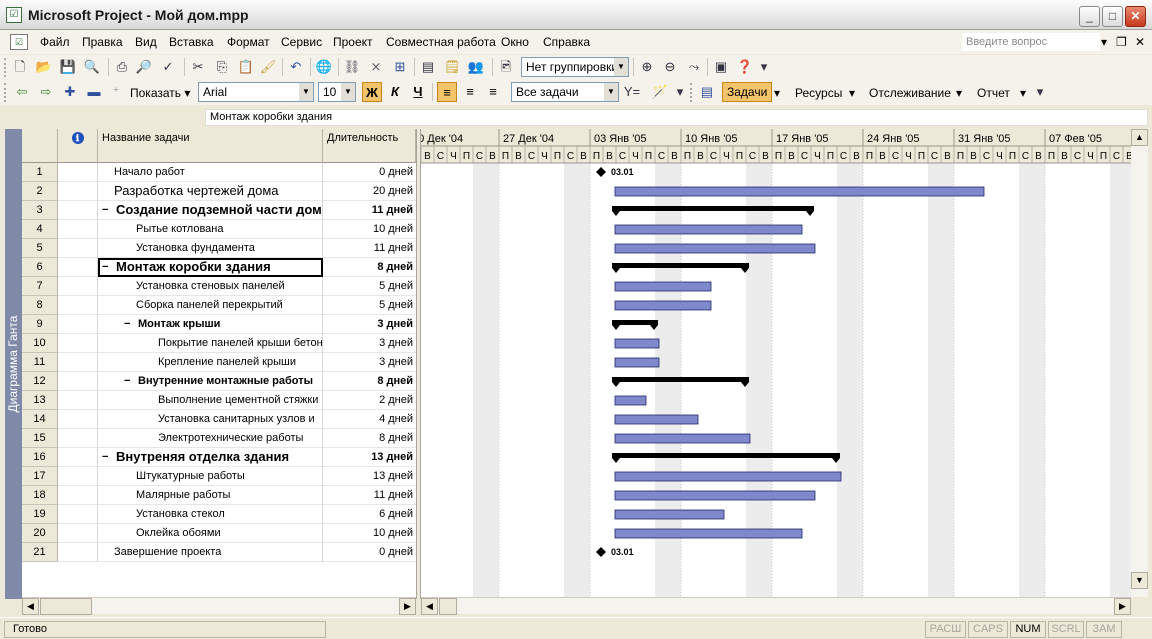 The width and height of the screenshot is (1152, 639). I want to click on menu-edit: Правка, so click(102, 42).